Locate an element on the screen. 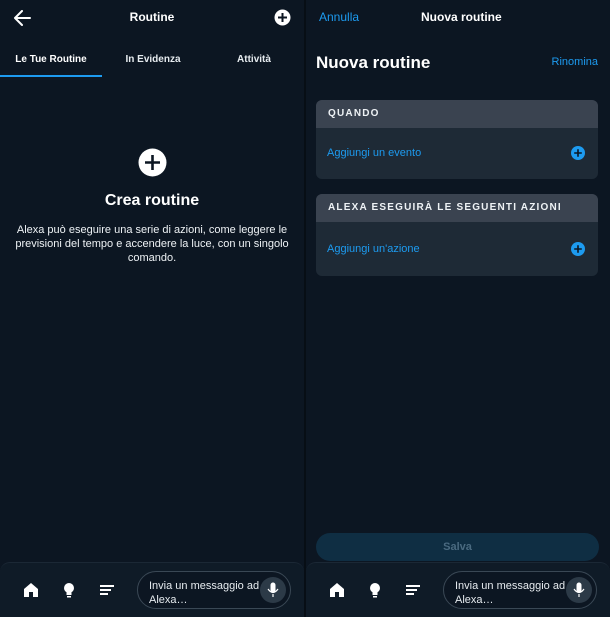  page-title: Nuova routine is located at coordinates (373, 62).